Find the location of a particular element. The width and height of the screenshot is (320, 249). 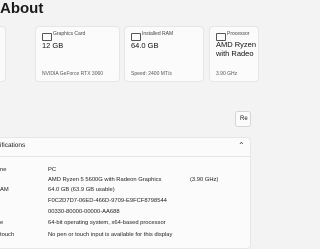

card-label: Graphics Card is located at coordinates (69, 34).